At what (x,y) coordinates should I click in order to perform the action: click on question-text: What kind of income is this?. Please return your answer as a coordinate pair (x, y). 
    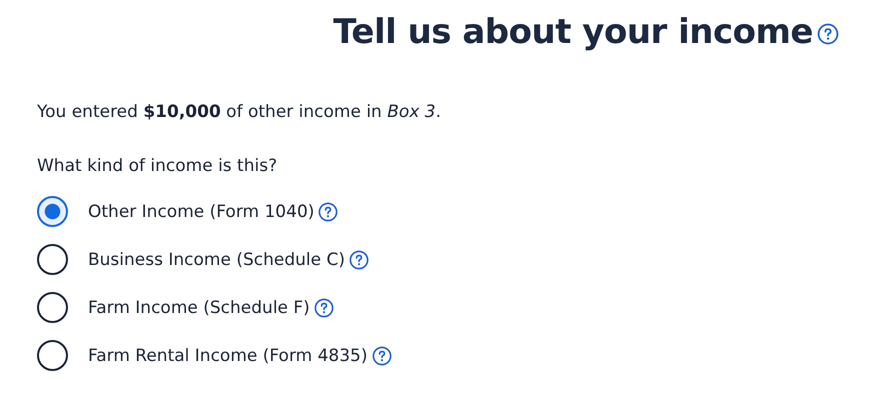
    Looking at the image, I should click on (157, 166).